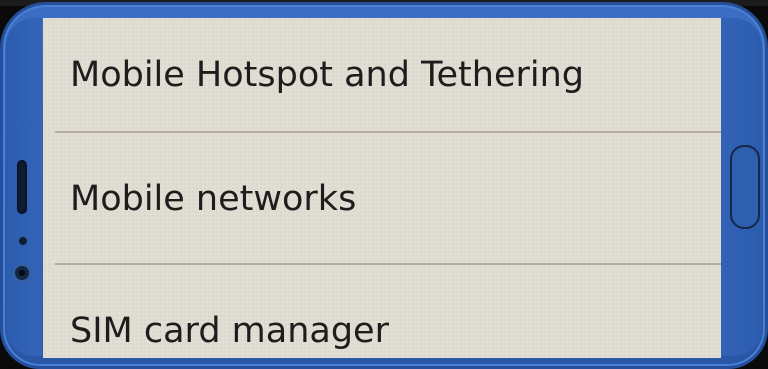 This screenshot has height=369, width=768. What do you see at coordinates (22, 187) in the screenshot?
I see `earpiece-speaker-icon` at bounding box center [22, 187].